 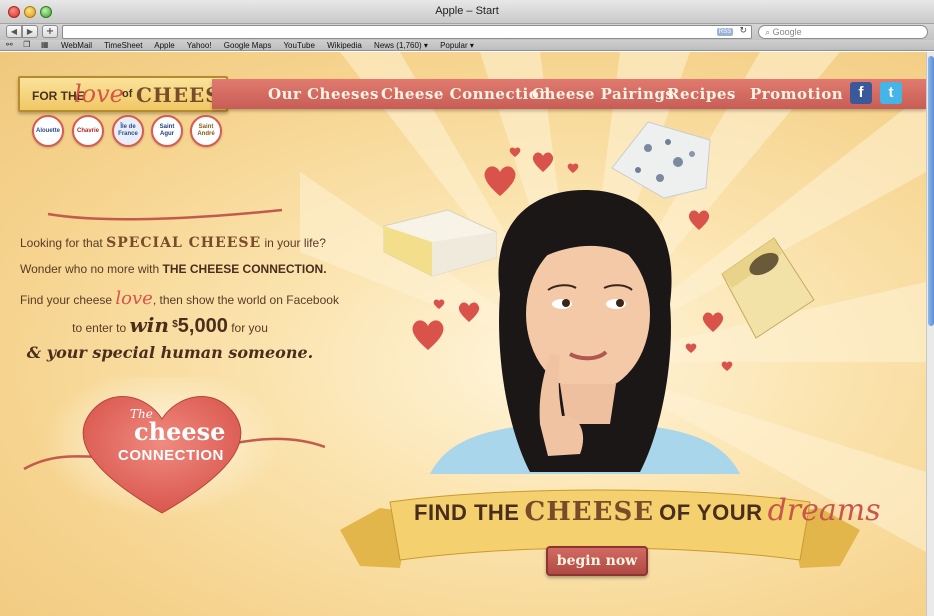 What do you see at coordinates (123, 45) in the screenshot?
I see `bookmark-timesheet: TimeSheet` at bounding box center [123, 45].